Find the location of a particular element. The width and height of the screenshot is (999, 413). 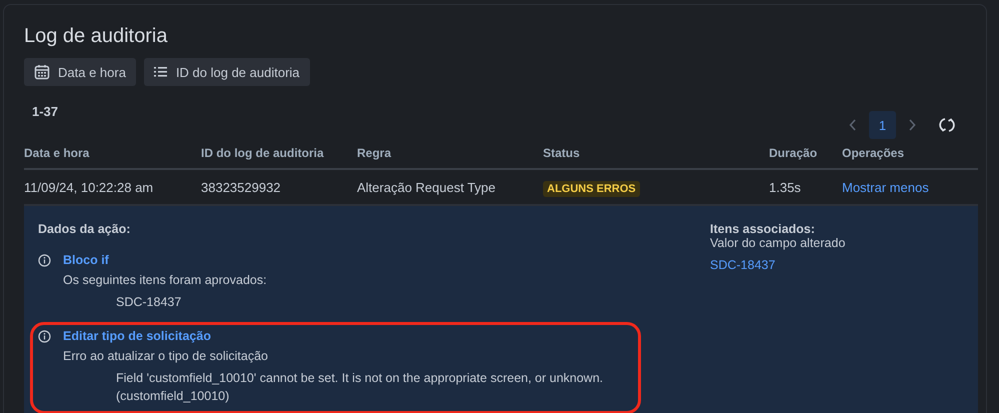

action-description: Os seguintes itens foram aprovados: is located at coordinates (165, 280).